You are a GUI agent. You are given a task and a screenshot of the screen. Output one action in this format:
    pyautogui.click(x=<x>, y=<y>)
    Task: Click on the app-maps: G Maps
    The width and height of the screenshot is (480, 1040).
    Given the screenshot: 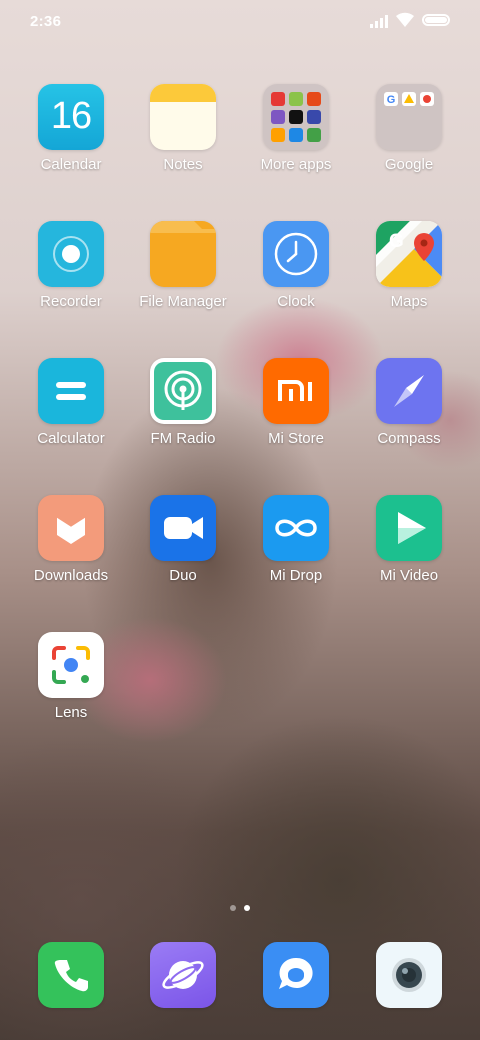 What is the action you would take?
    pyautogui.click(x=409, y=265)
    